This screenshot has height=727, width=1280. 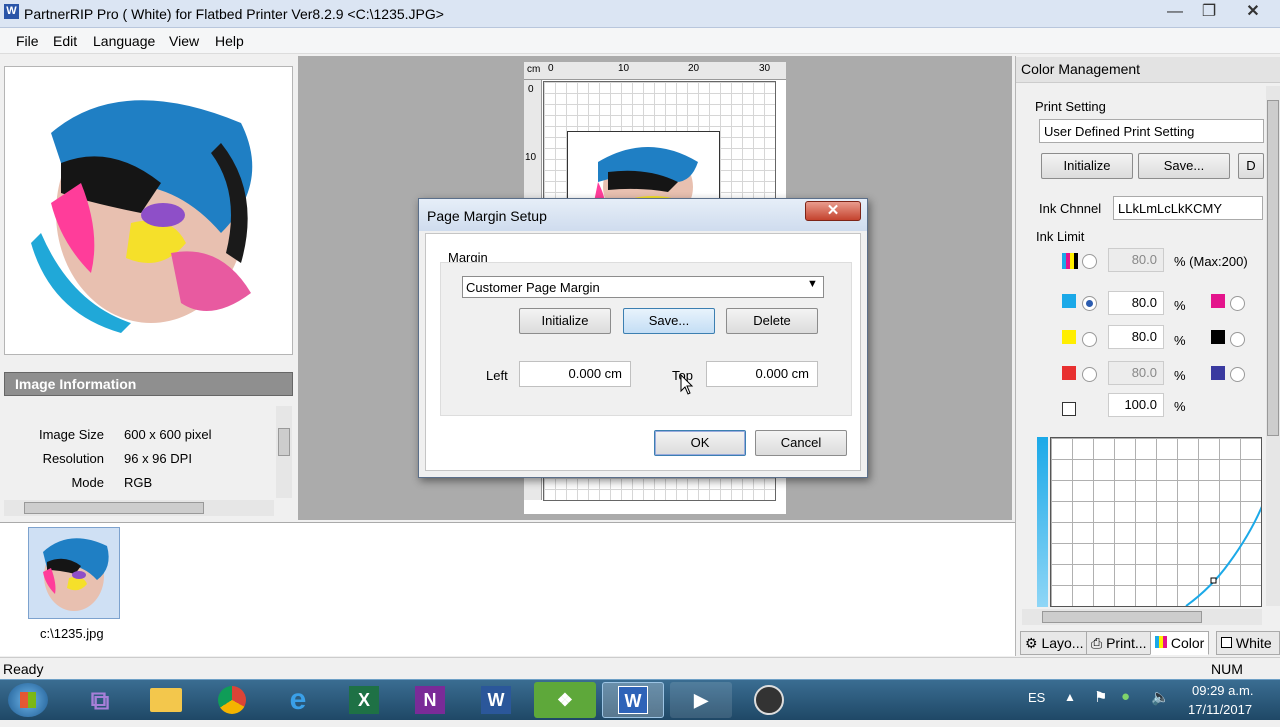 What do you see at coordinates (640, 668) in the screenshot?
I see `status-bar: Ready NUM` at bounding box center [640, 668].